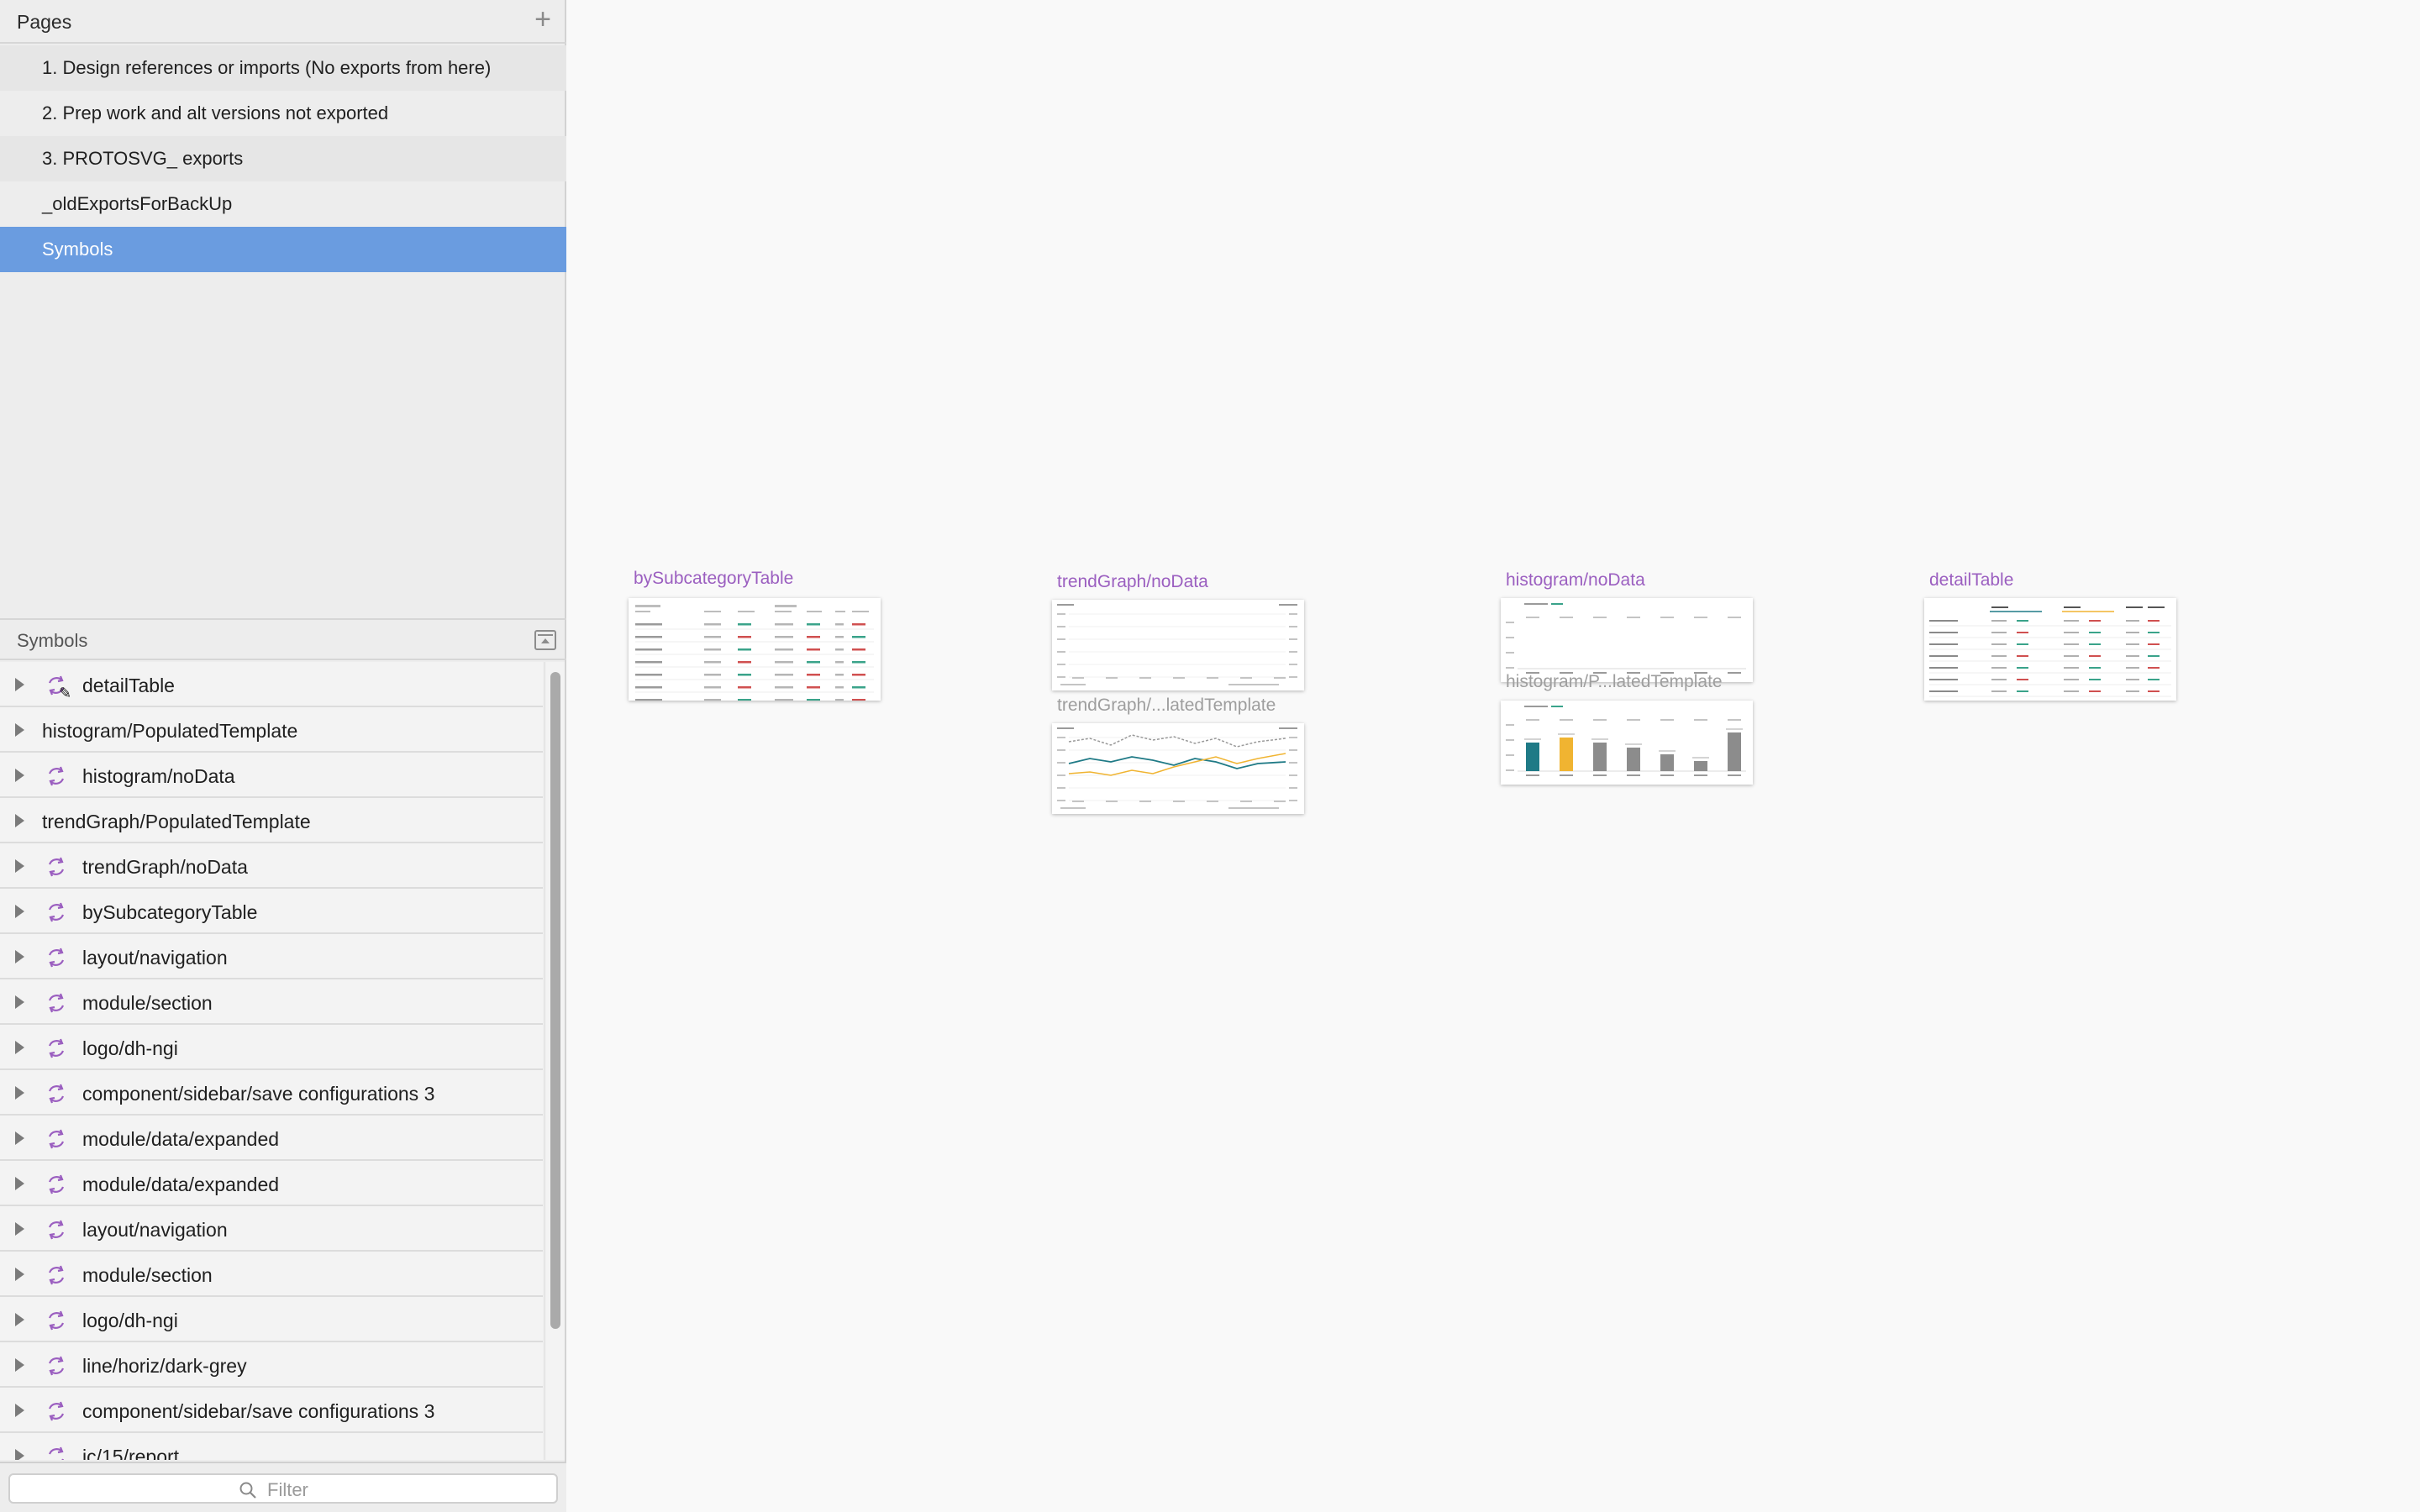 This screenshot has height=1512, width=2420. What do you see at coordinates (713, 579) in the screenshot?
I see `artboard-label: bySubcategoryTable` at bounding box center [713, 579].